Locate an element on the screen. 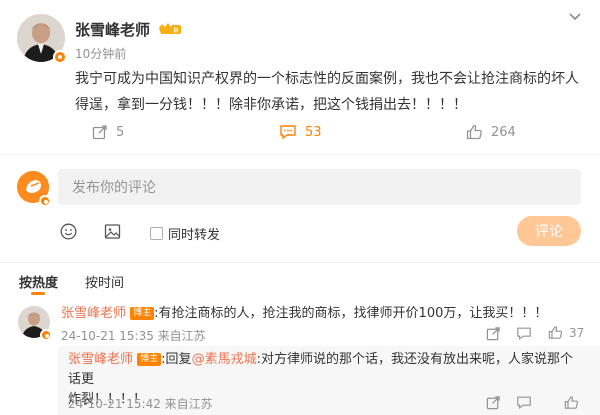  like-count: 264 is located at coordinates (503, 132).